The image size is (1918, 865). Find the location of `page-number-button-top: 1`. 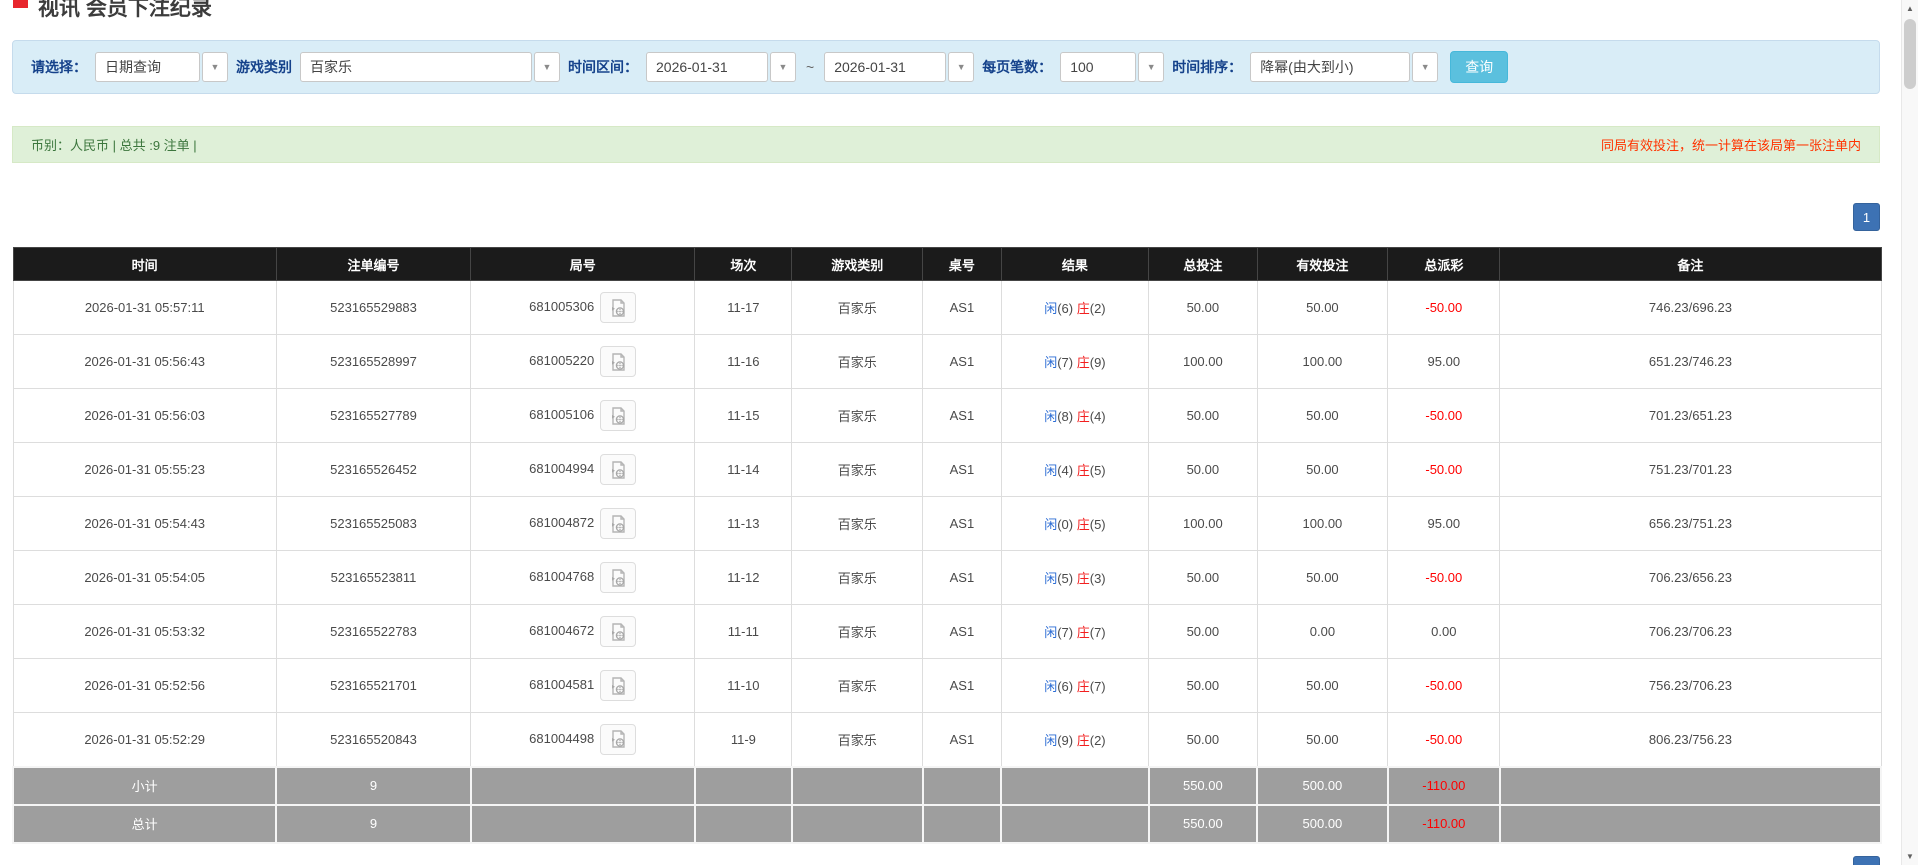

page-number-button-top: 1 is located at coordinates (1866, 217).